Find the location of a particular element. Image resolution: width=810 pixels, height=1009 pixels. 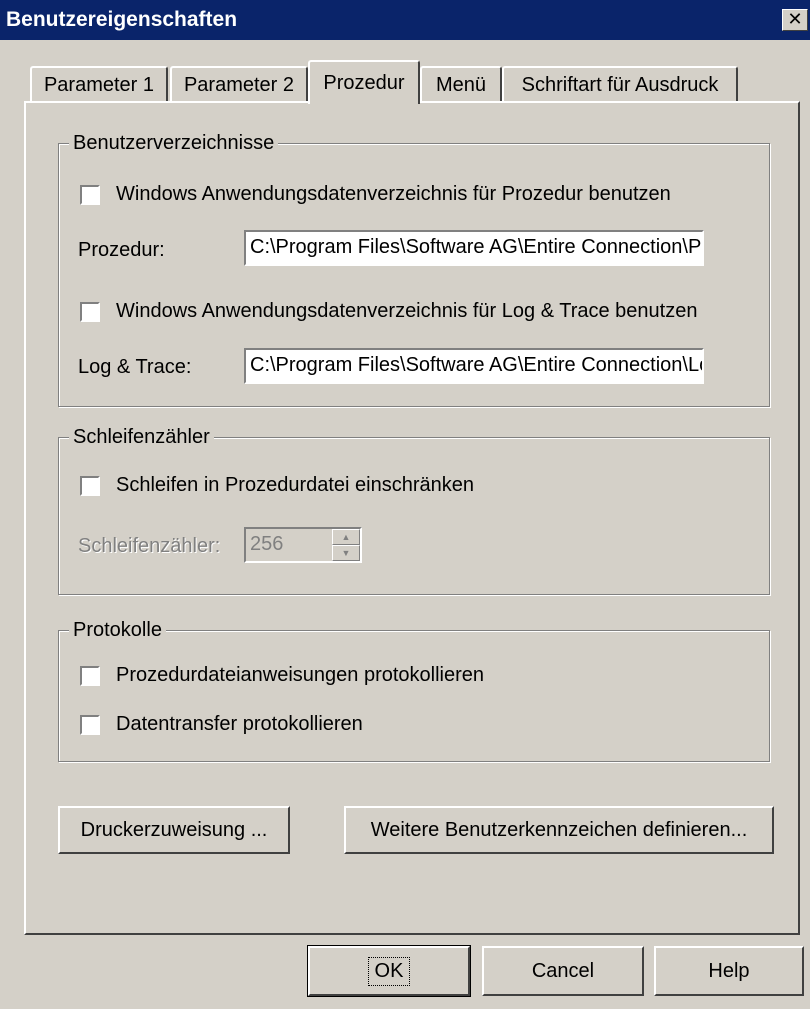

limit-loops-option: Schleifen in Prozedurdatei einschränken is located at coordinates (276, 485).